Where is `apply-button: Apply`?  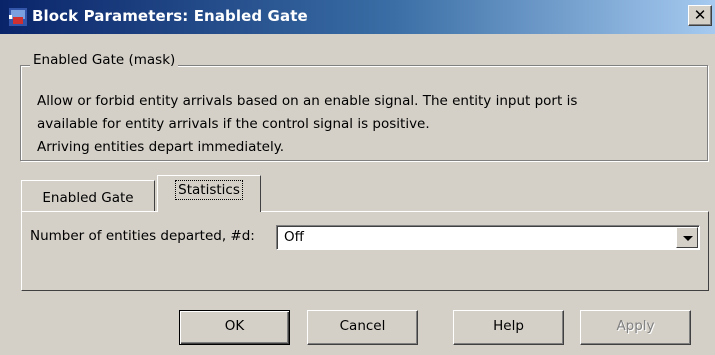
apply-button: Apply is located at coordinates (635, 327).